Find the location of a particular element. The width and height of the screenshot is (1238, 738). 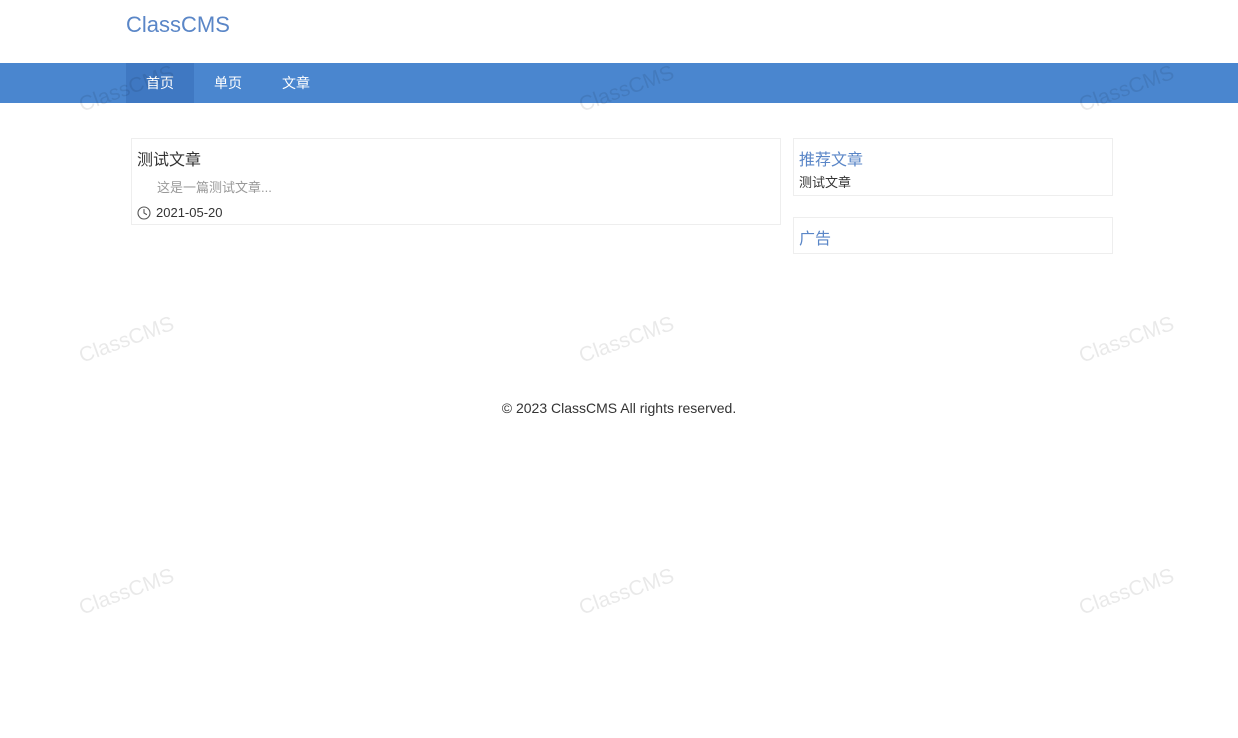

ads-title: 广告 is located at coordinates (815, 239).